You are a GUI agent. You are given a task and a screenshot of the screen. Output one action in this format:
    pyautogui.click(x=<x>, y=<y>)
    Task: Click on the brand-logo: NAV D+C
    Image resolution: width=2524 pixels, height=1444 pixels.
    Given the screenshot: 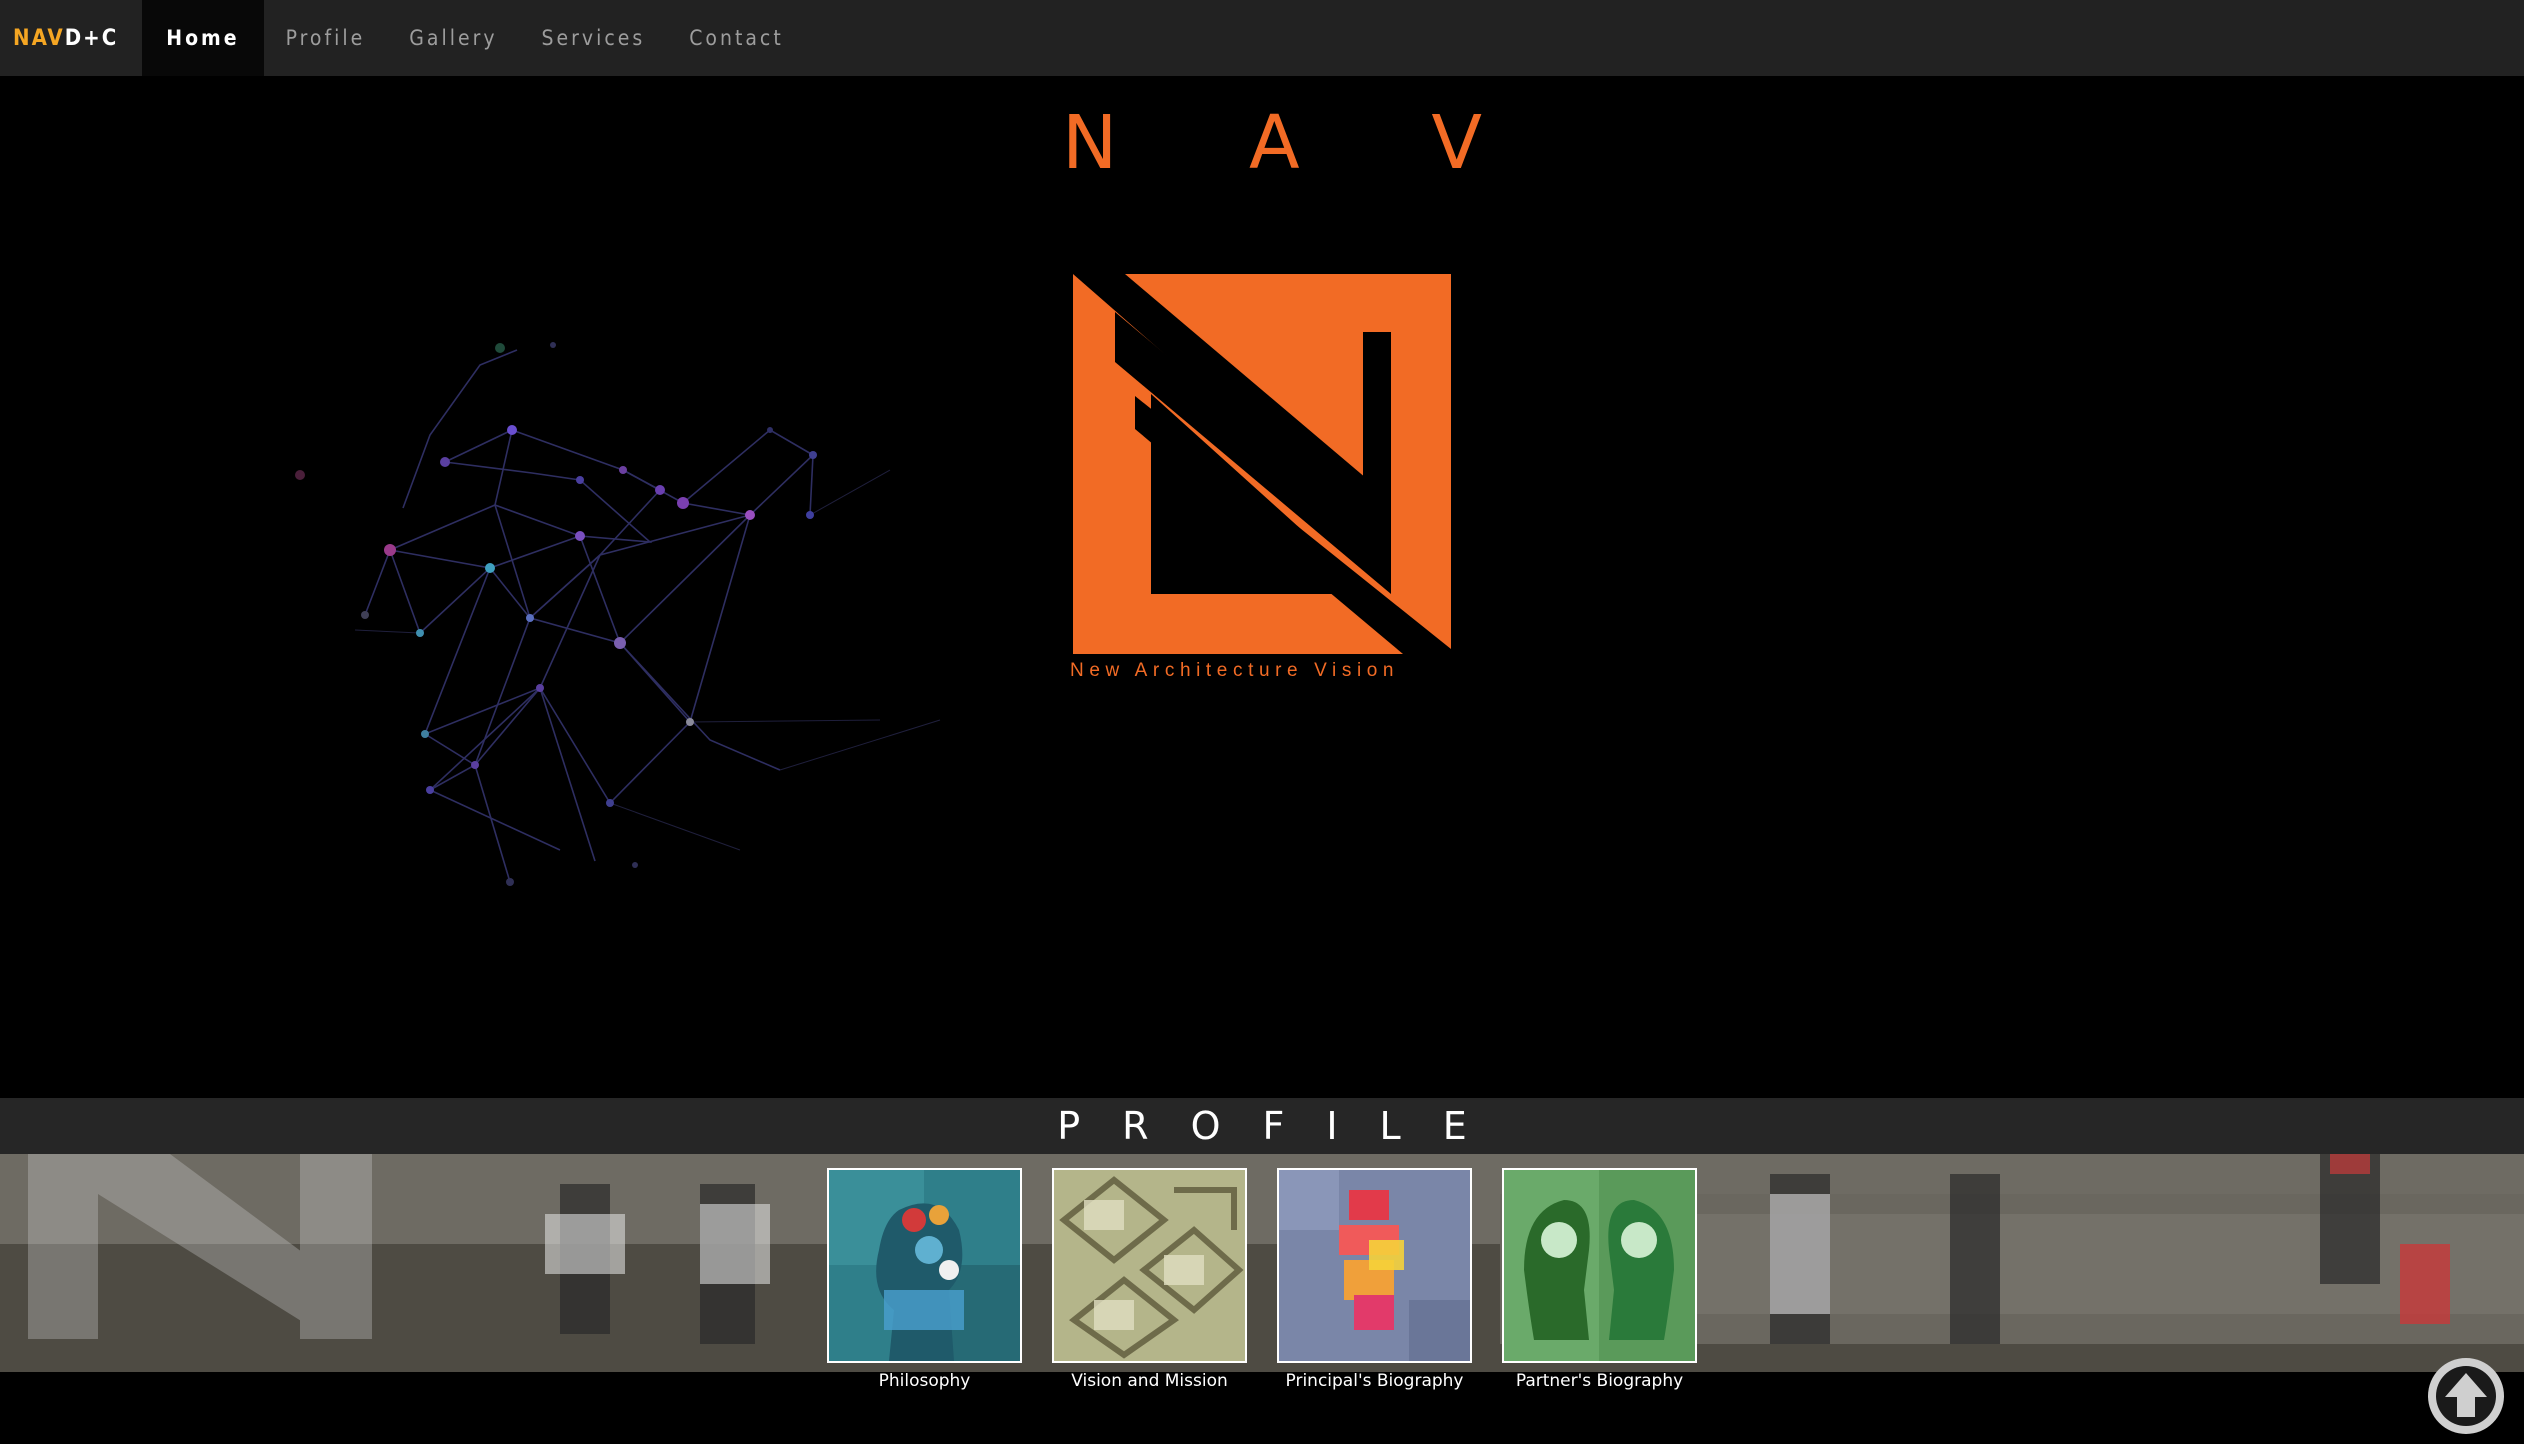 What is the action you would take?
    pyautogui.click(x=71, y=38)
    